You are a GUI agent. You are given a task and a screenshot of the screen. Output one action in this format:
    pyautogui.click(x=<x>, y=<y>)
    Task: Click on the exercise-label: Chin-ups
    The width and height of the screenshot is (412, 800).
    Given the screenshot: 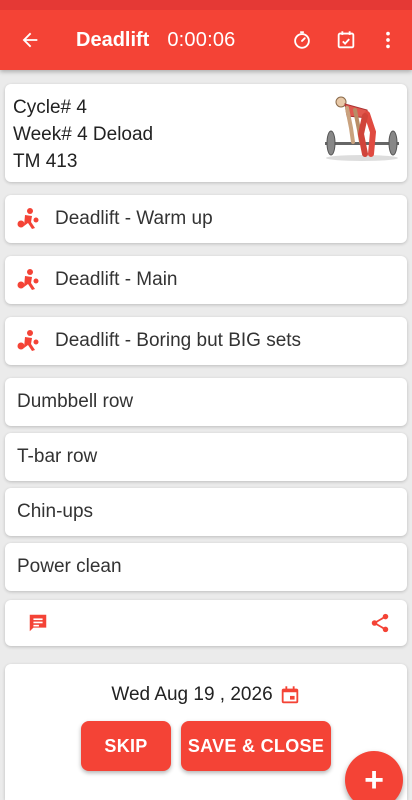 What is the action you would take?
    pyautogui.click(x=55, y=511)
    